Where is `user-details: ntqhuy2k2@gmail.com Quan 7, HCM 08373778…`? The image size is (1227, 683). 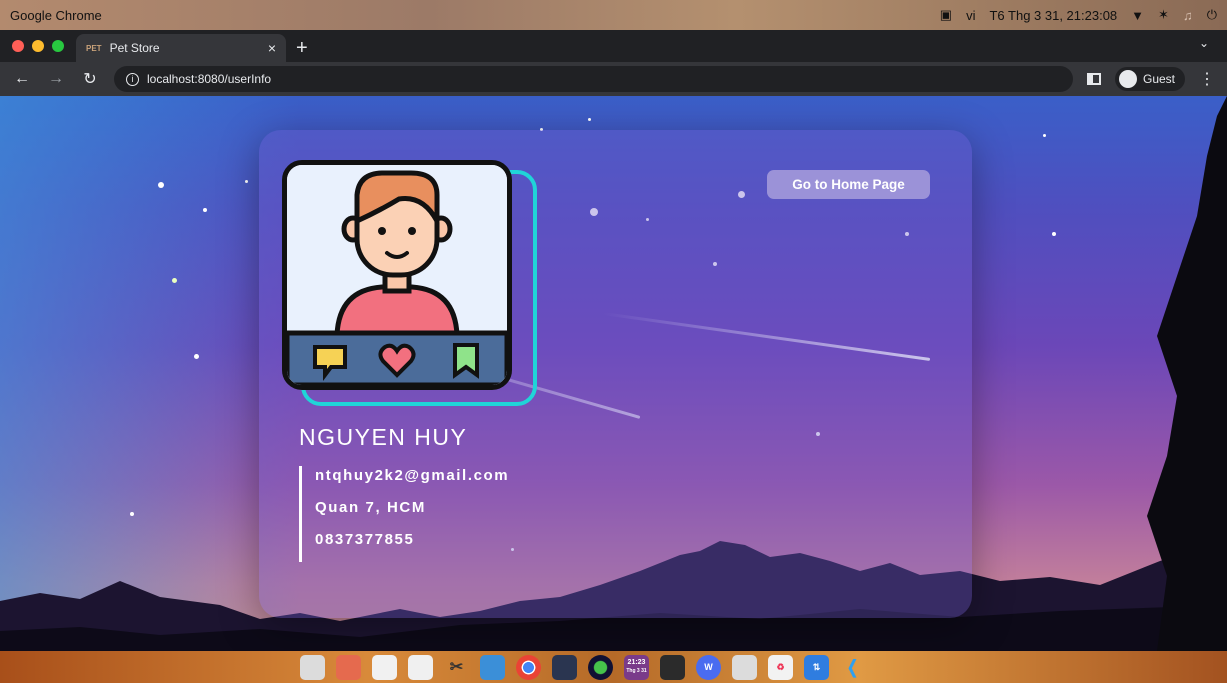 user-details: ntqhuy2k2@gmail.com Quan 7, HCM 08373778… is located at coordinates (404, 514).